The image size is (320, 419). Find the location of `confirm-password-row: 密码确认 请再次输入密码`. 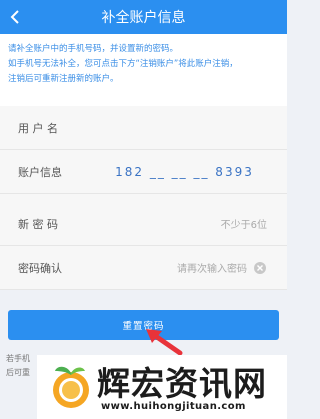

confirm-password-row: 密码确认 请再次输入密码 is located at coordinates (143, 268).